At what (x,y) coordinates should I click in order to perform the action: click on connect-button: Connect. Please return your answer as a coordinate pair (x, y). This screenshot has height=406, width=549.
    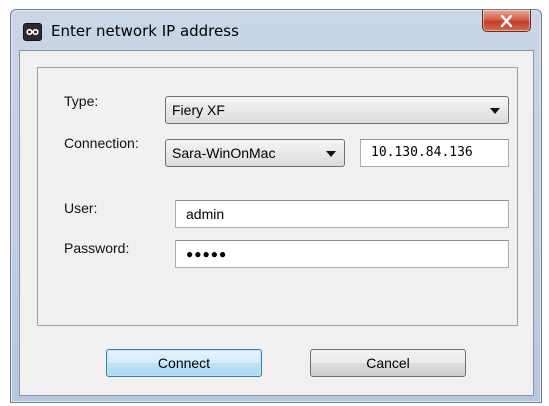
    Looking at the image, I should click on (184, 363).